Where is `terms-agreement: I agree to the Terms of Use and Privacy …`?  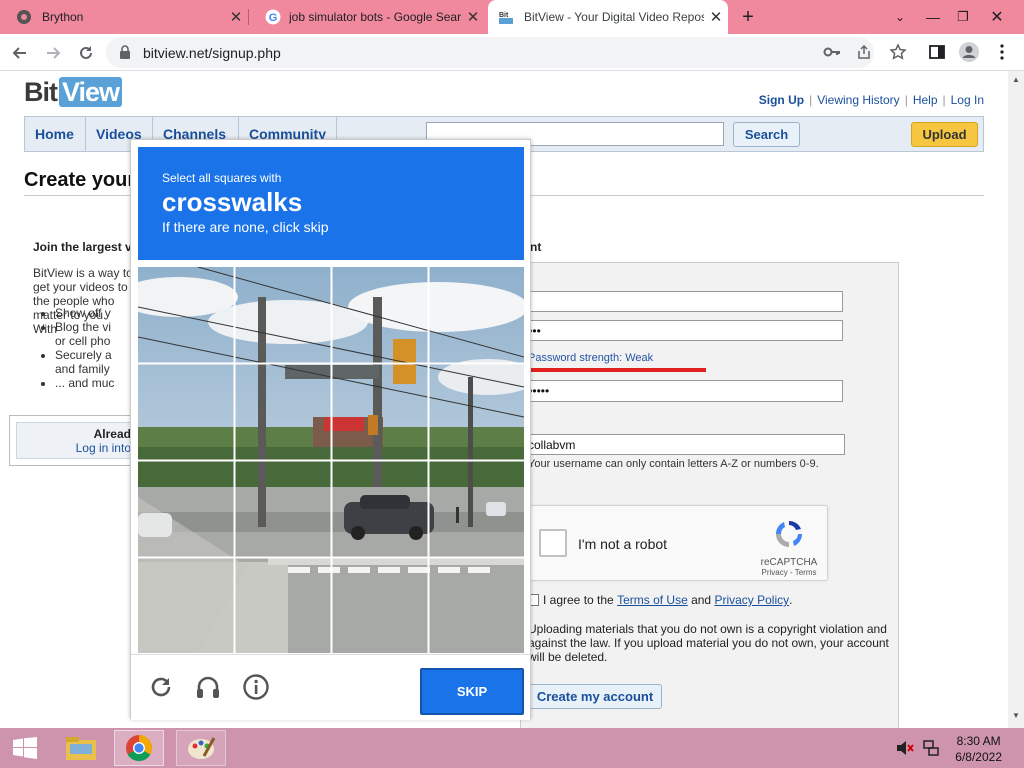 terms-agreement: I agree to the Terms of Use and Privacy … is located at coordinates (659, 600).